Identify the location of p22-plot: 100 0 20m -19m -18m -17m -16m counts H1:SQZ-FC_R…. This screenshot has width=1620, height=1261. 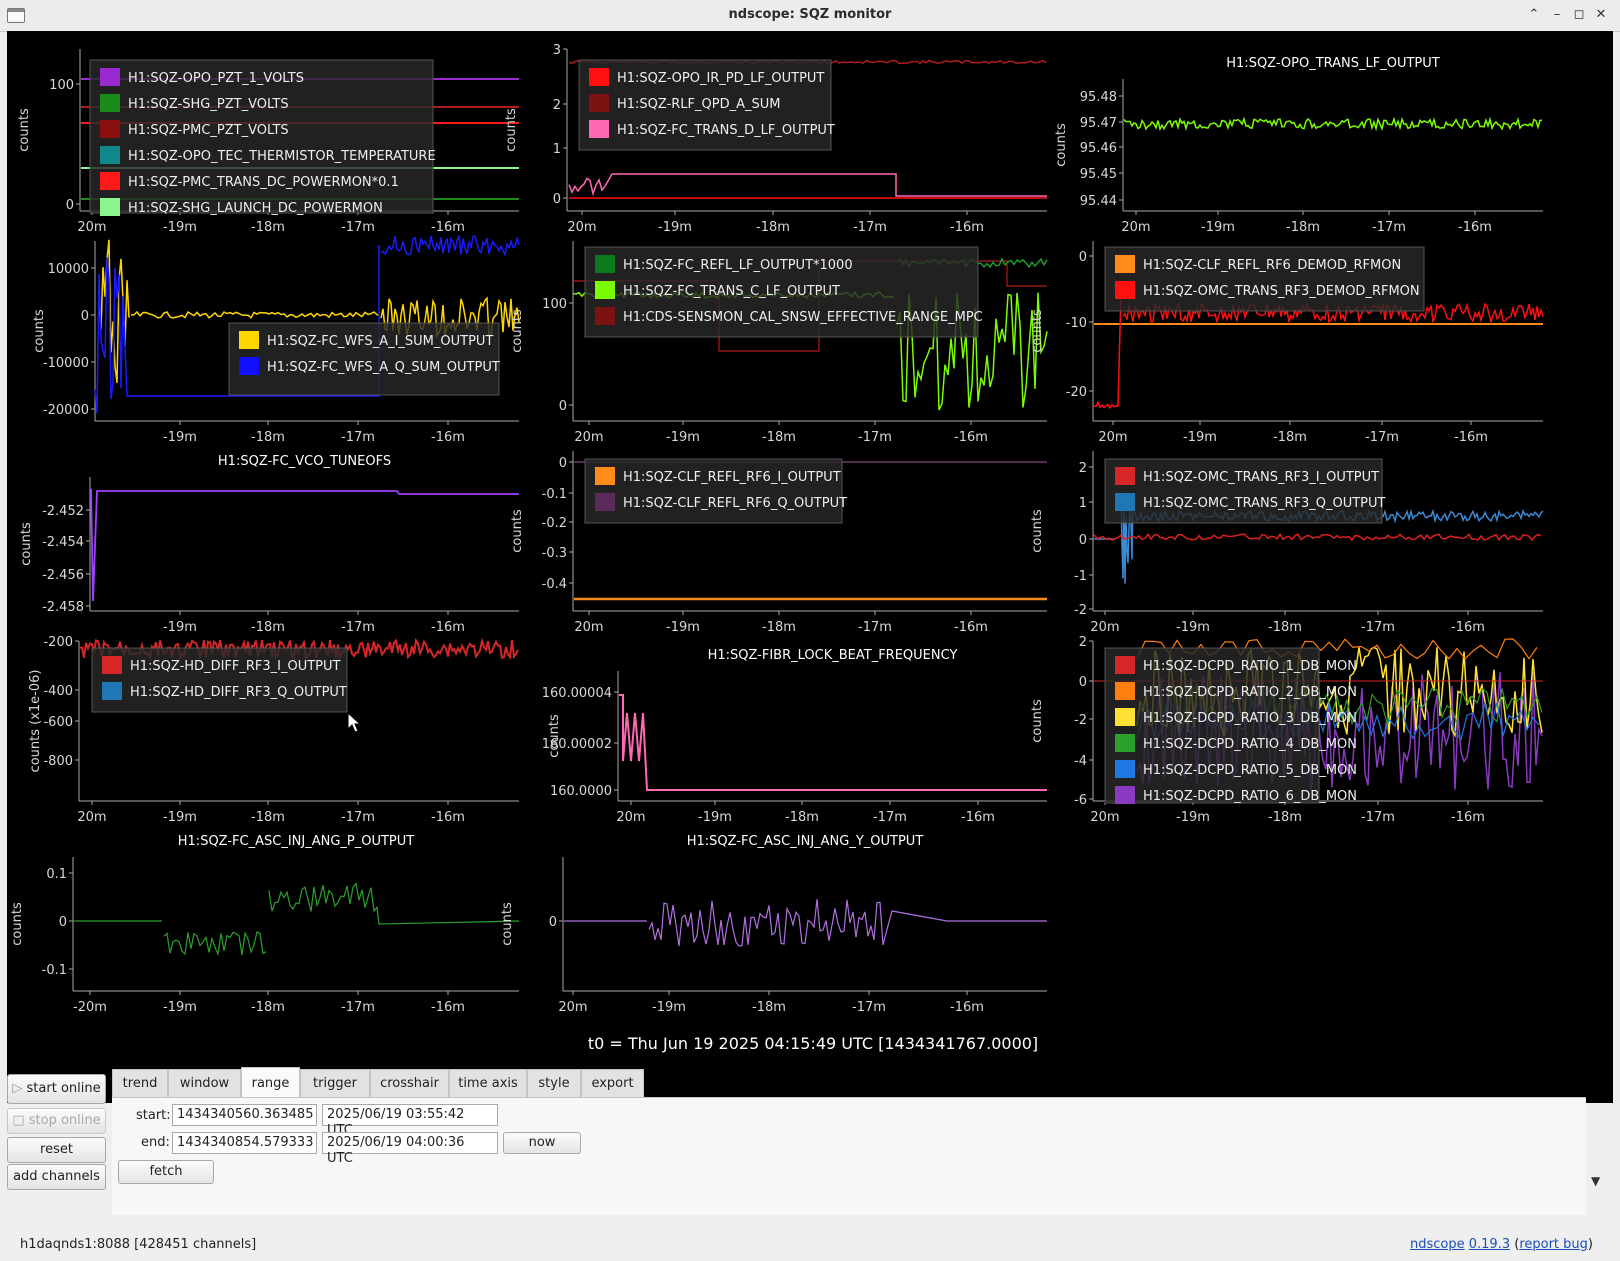
(779, 343).